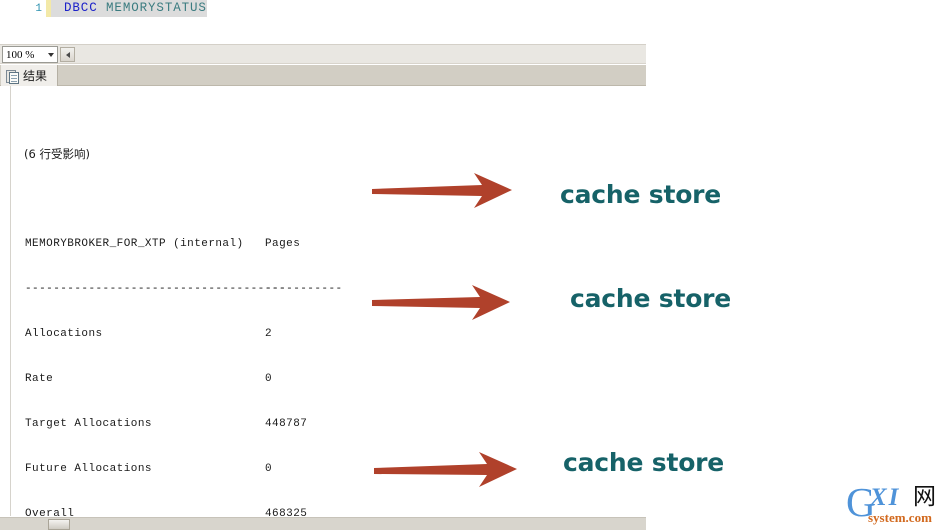 This screenshot has width=942, height=530. Describe the element at coordinates (134, 244) in the screenshot. I see `result-header-left: MEMORYBROKER_FOR_XTP (internal)` at that location.